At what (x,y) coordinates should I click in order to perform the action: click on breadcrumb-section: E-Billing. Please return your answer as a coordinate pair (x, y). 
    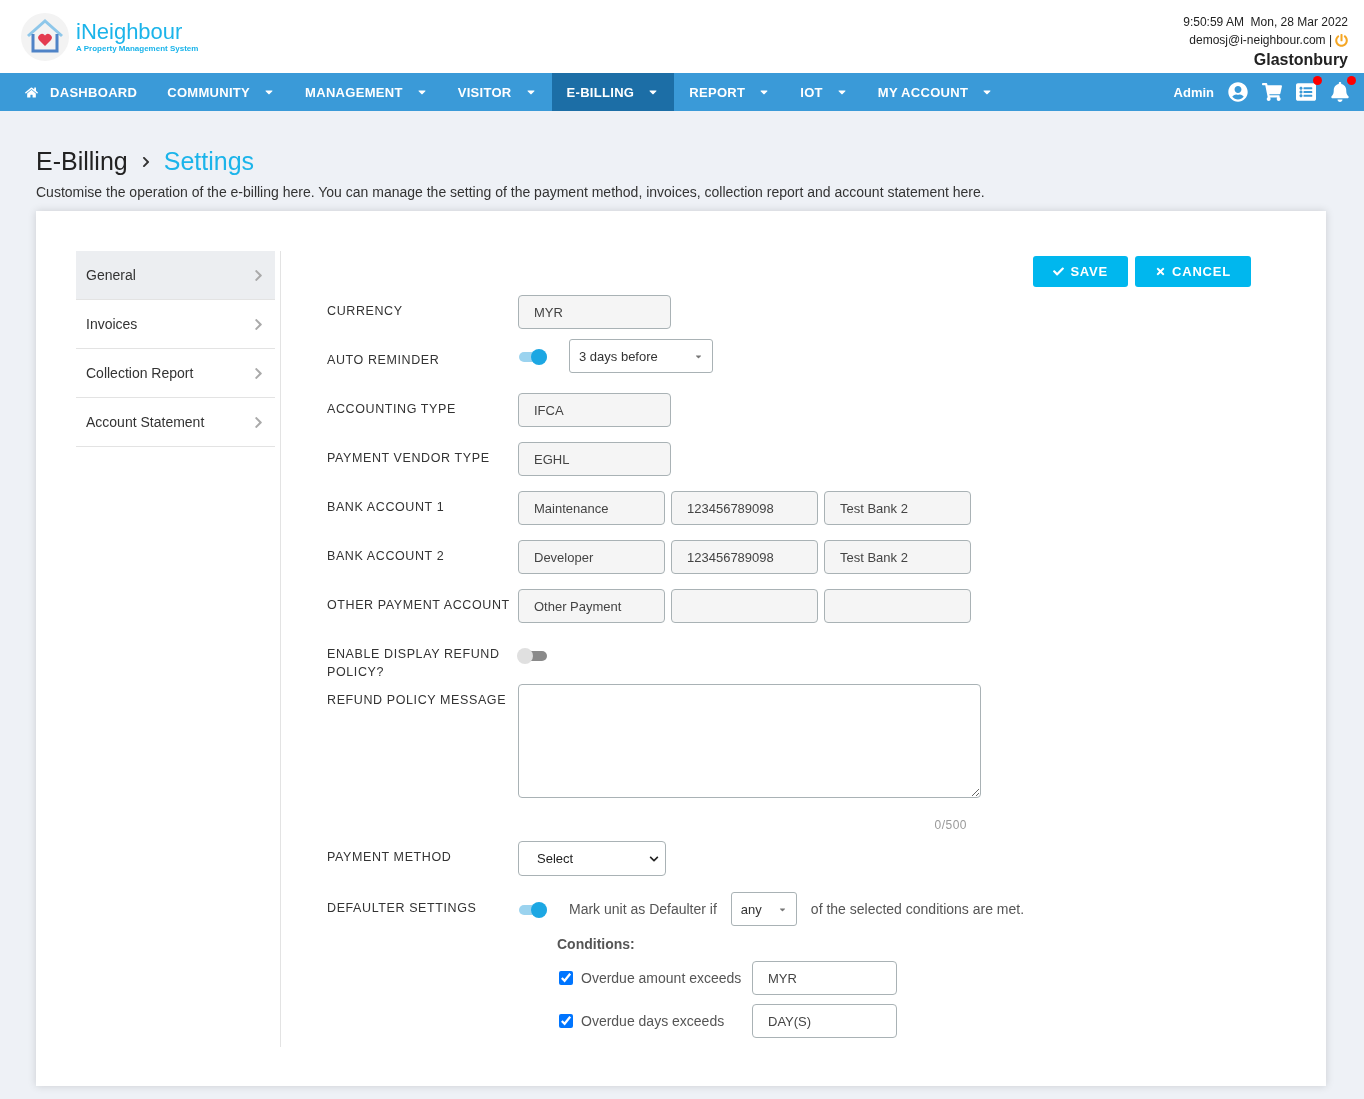
    Looking at the image, I should click on (82, 161).